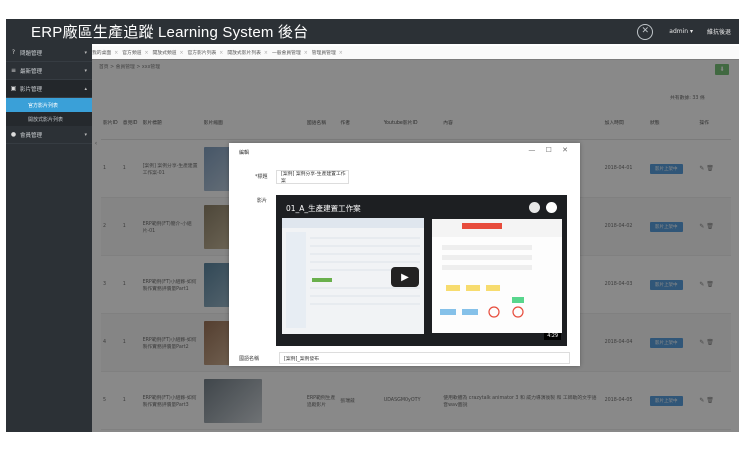 The image size is (744, 475). I want to click on title-input: [案例] 案例分享-生產建置工作案, so click(312, 177).